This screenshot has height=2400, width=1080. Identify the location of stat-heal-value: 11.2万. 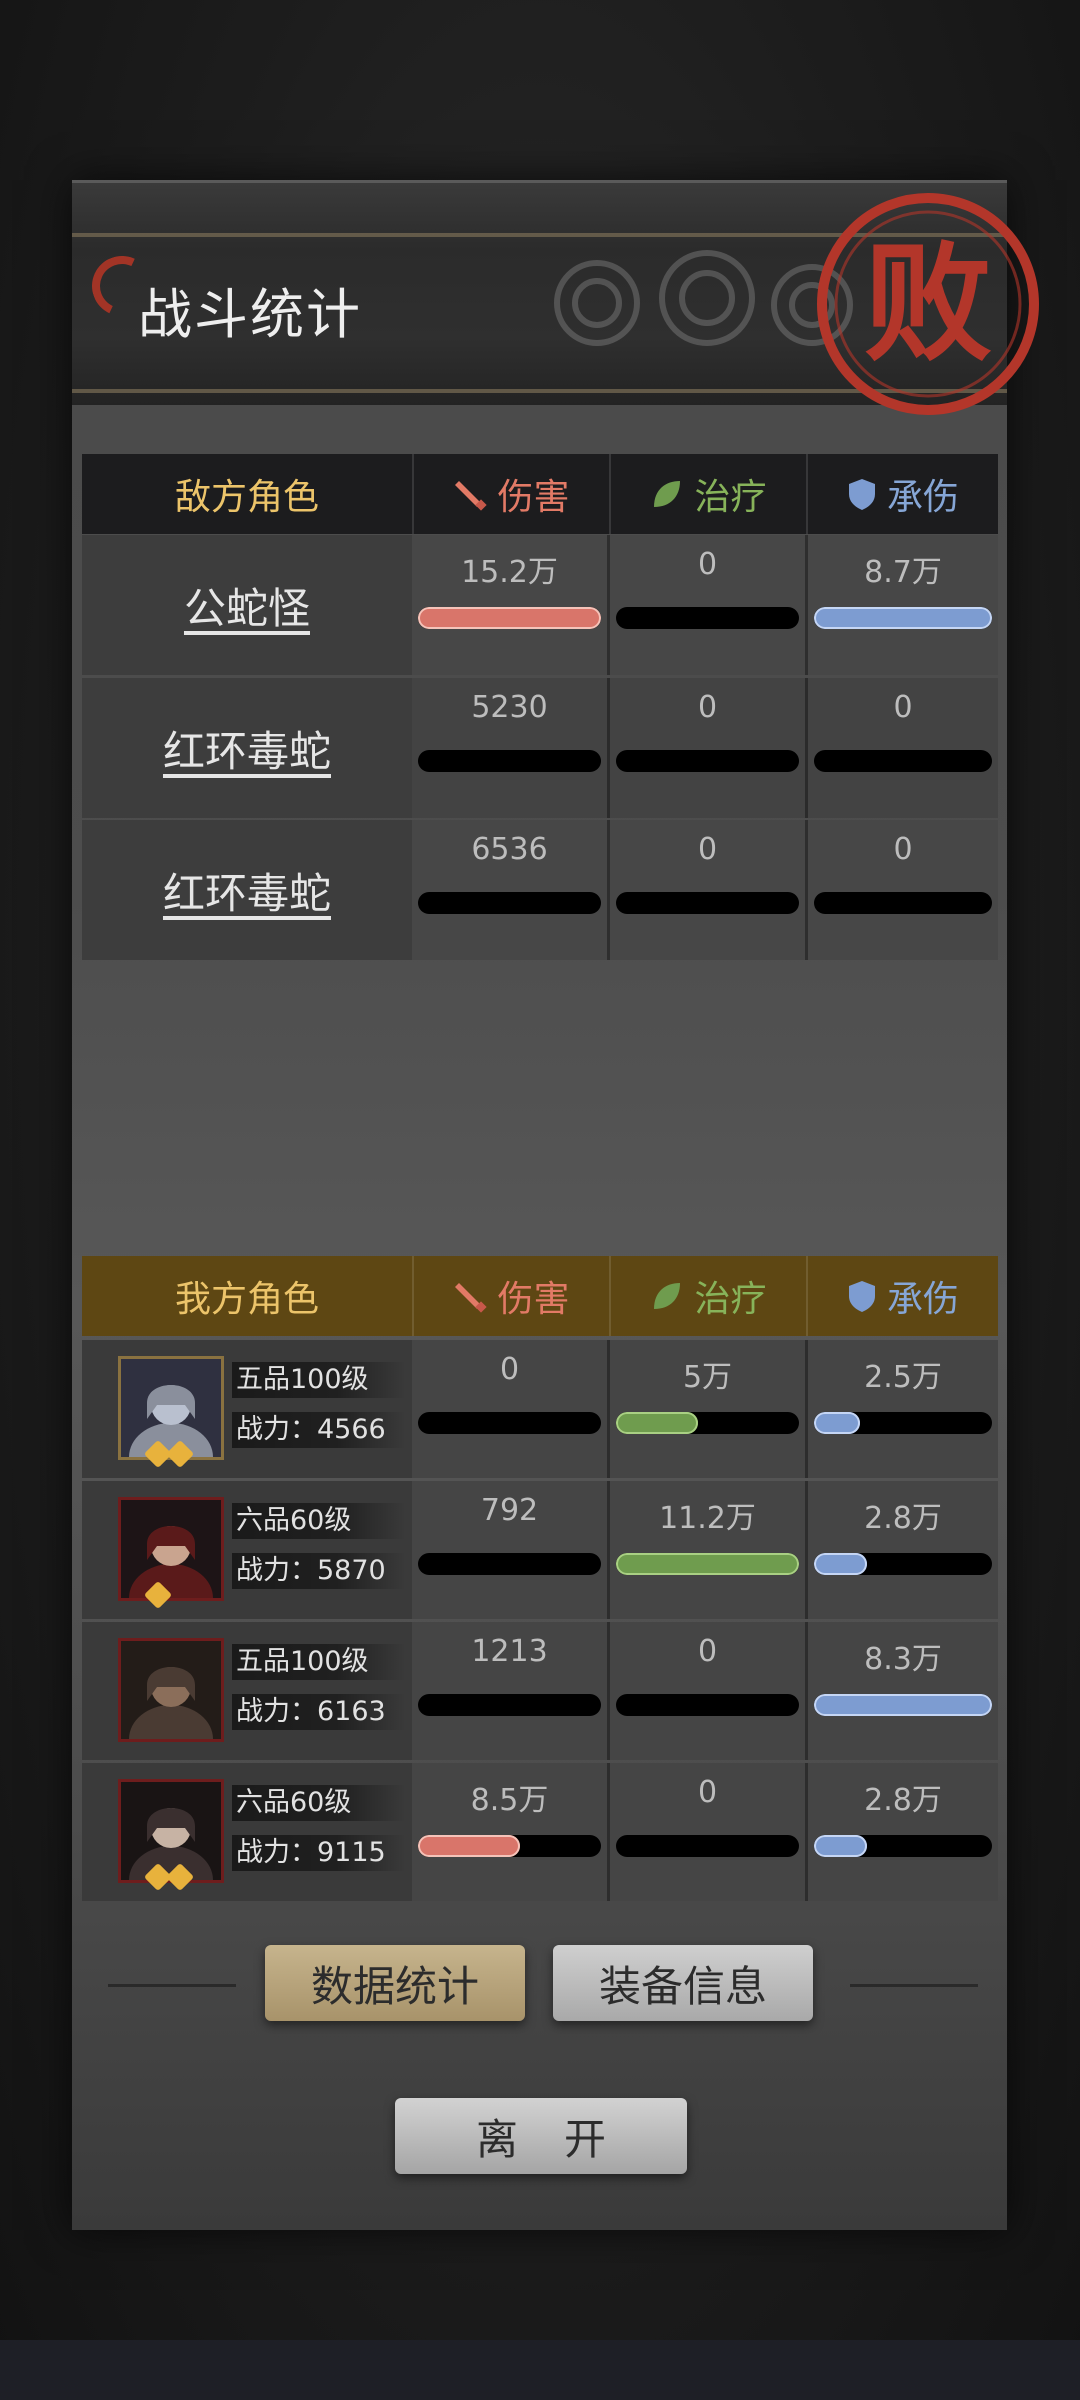
(707, 1518).